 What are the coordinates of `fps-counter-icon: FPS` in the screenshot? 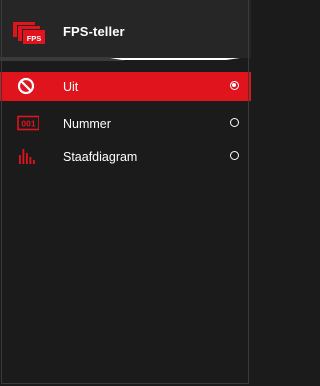 It's located at (29, 33).